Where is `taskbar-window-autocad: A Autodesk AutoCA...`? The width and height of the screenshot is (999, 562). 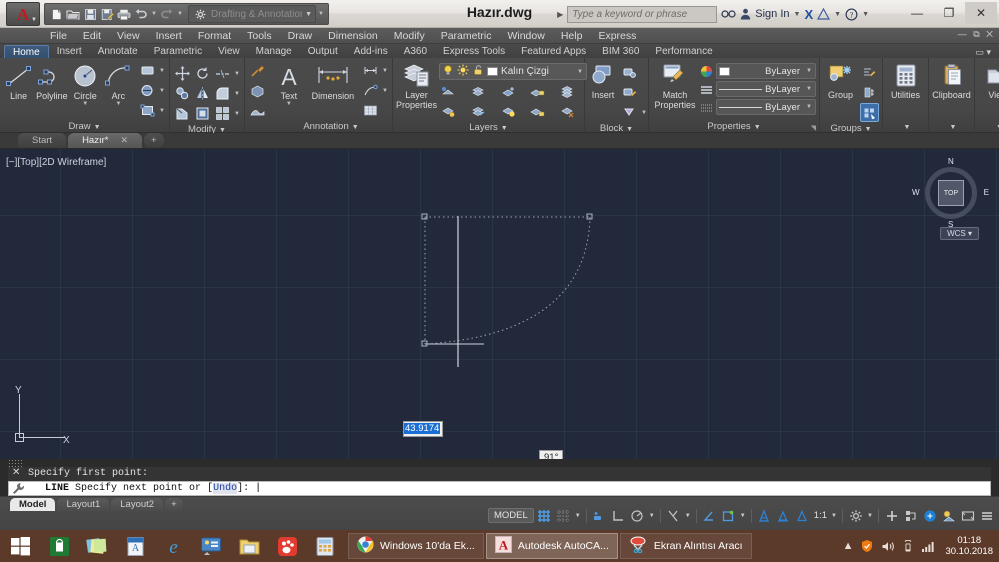 taskbar-window-autocad: A Autodesk AutoCA... is located at coordinates (551, 546).